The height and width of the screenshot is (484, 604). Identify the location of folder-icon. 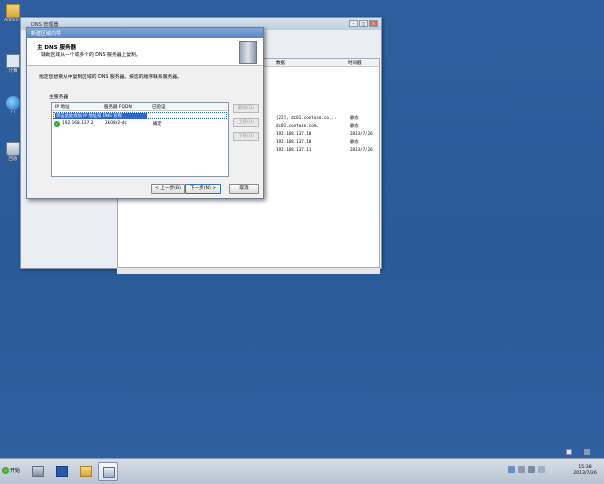
(13, 11).